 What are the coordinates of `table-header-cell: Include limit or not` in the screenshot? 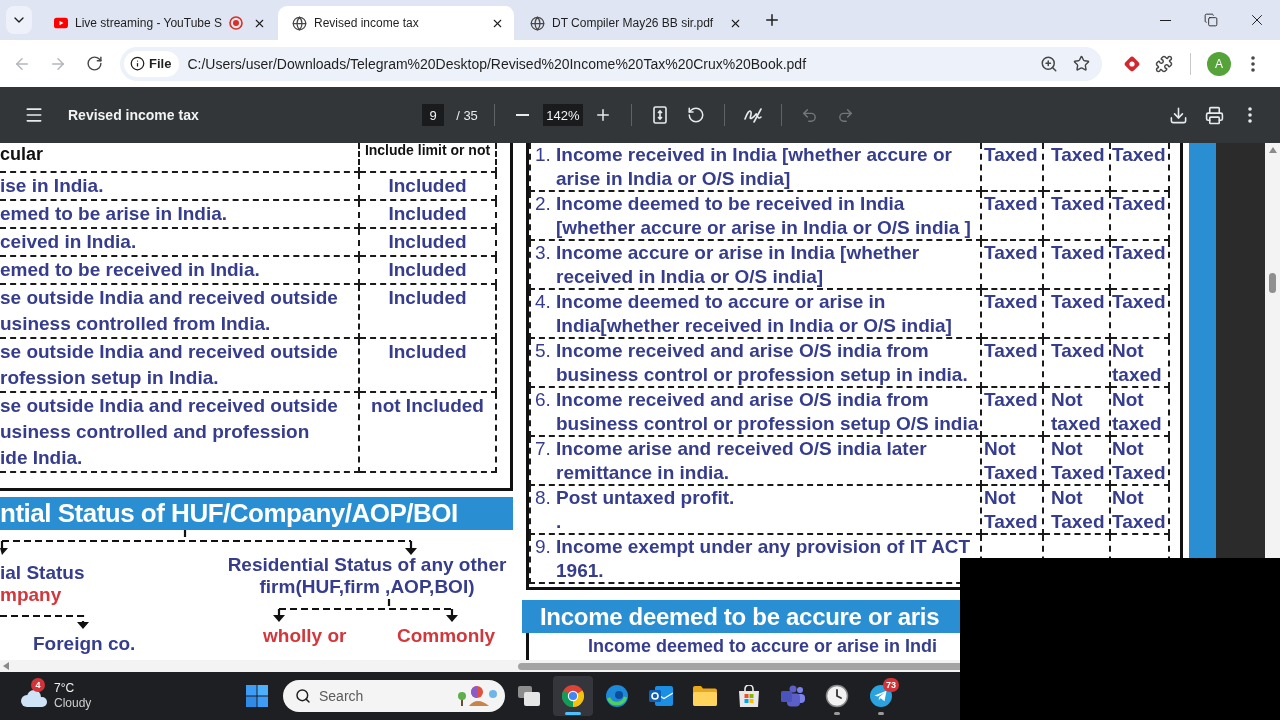 It's located at (428, 158).